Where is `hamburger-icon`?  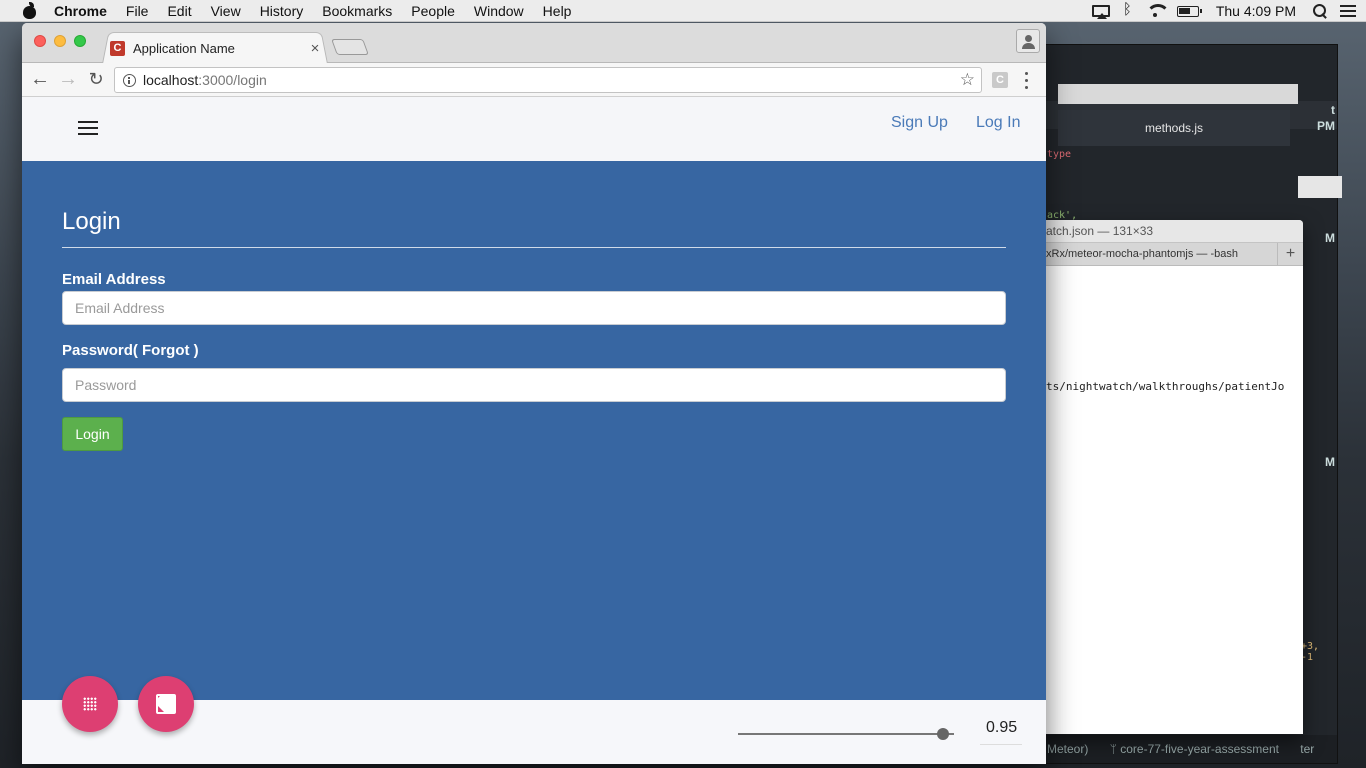 hamburger-icon is located at coordinates (88, 128).